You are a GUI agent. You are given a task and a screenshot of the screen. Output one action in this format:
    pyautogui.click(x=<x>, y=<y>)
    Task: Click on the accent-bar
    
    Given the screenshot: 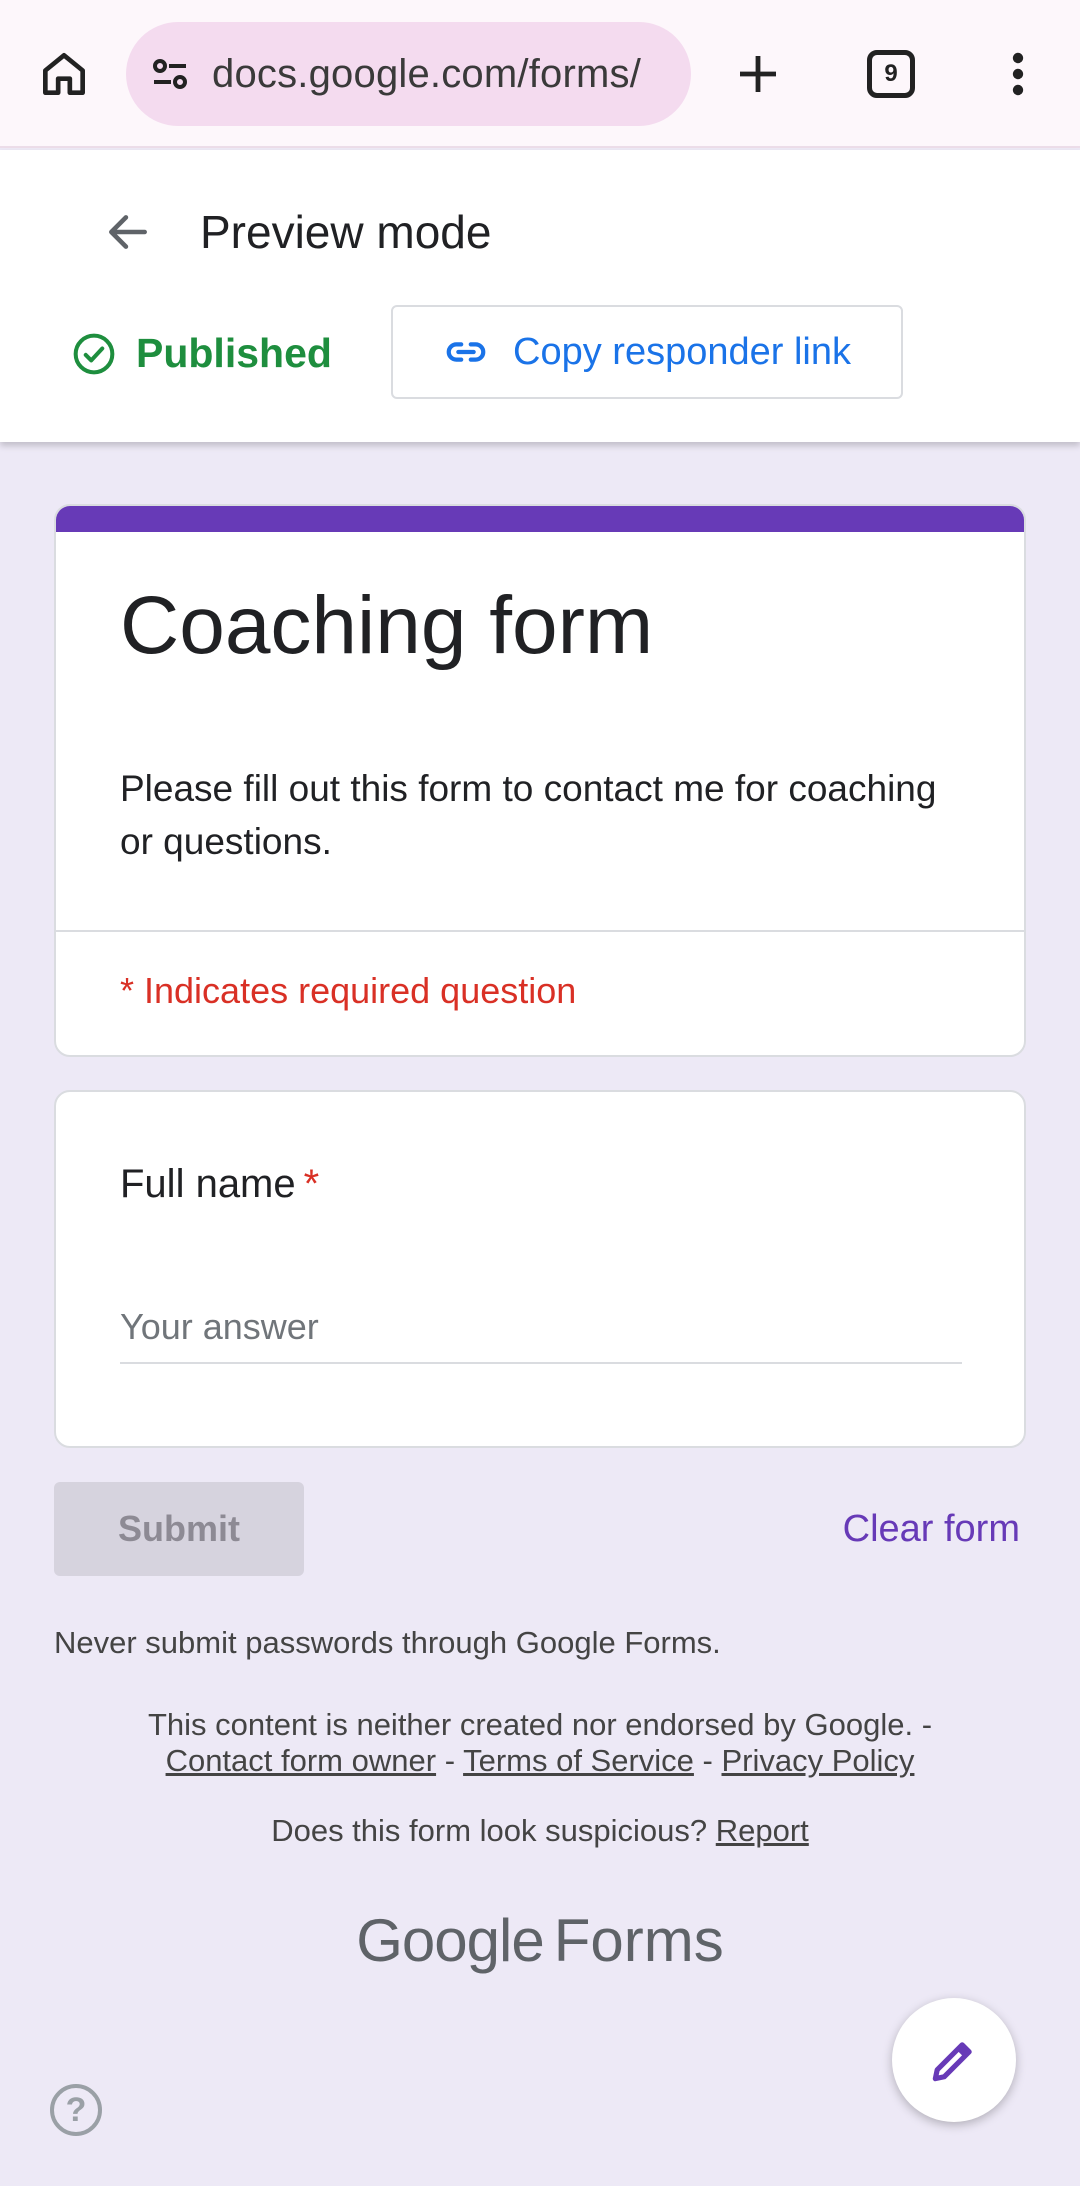 What is the action you would take?
    pyautogui.click(x=540, y=519)
    